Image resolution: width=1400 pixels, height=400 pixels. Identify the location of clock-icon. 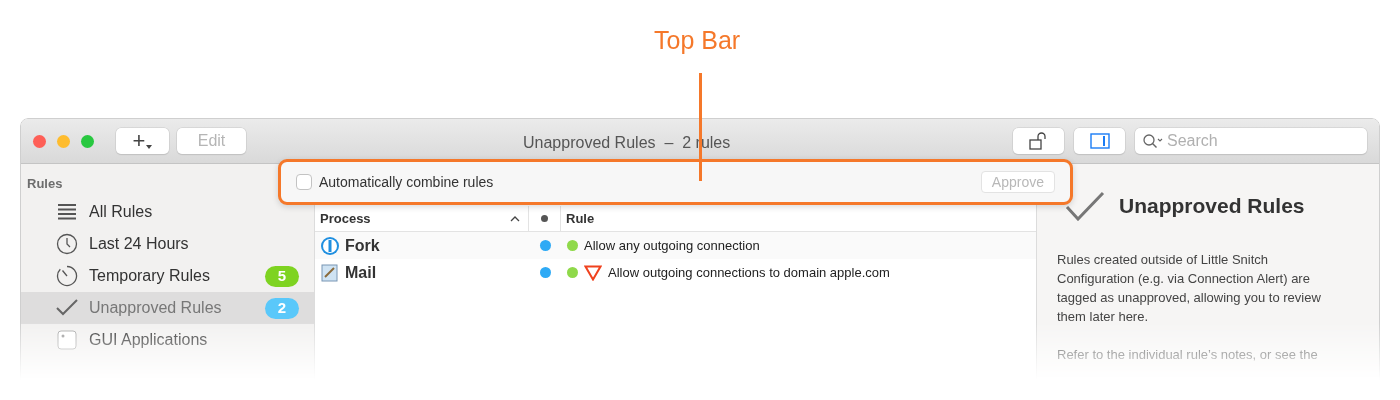
(67, 244).